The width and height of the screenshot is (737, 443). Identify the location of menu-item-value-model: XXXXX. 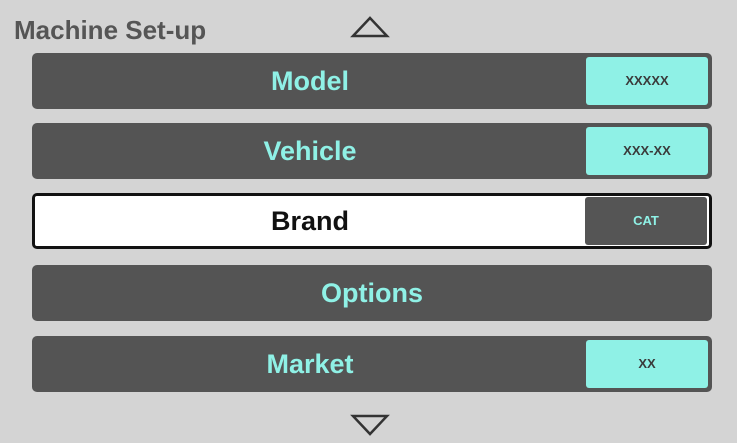
(647, 81).